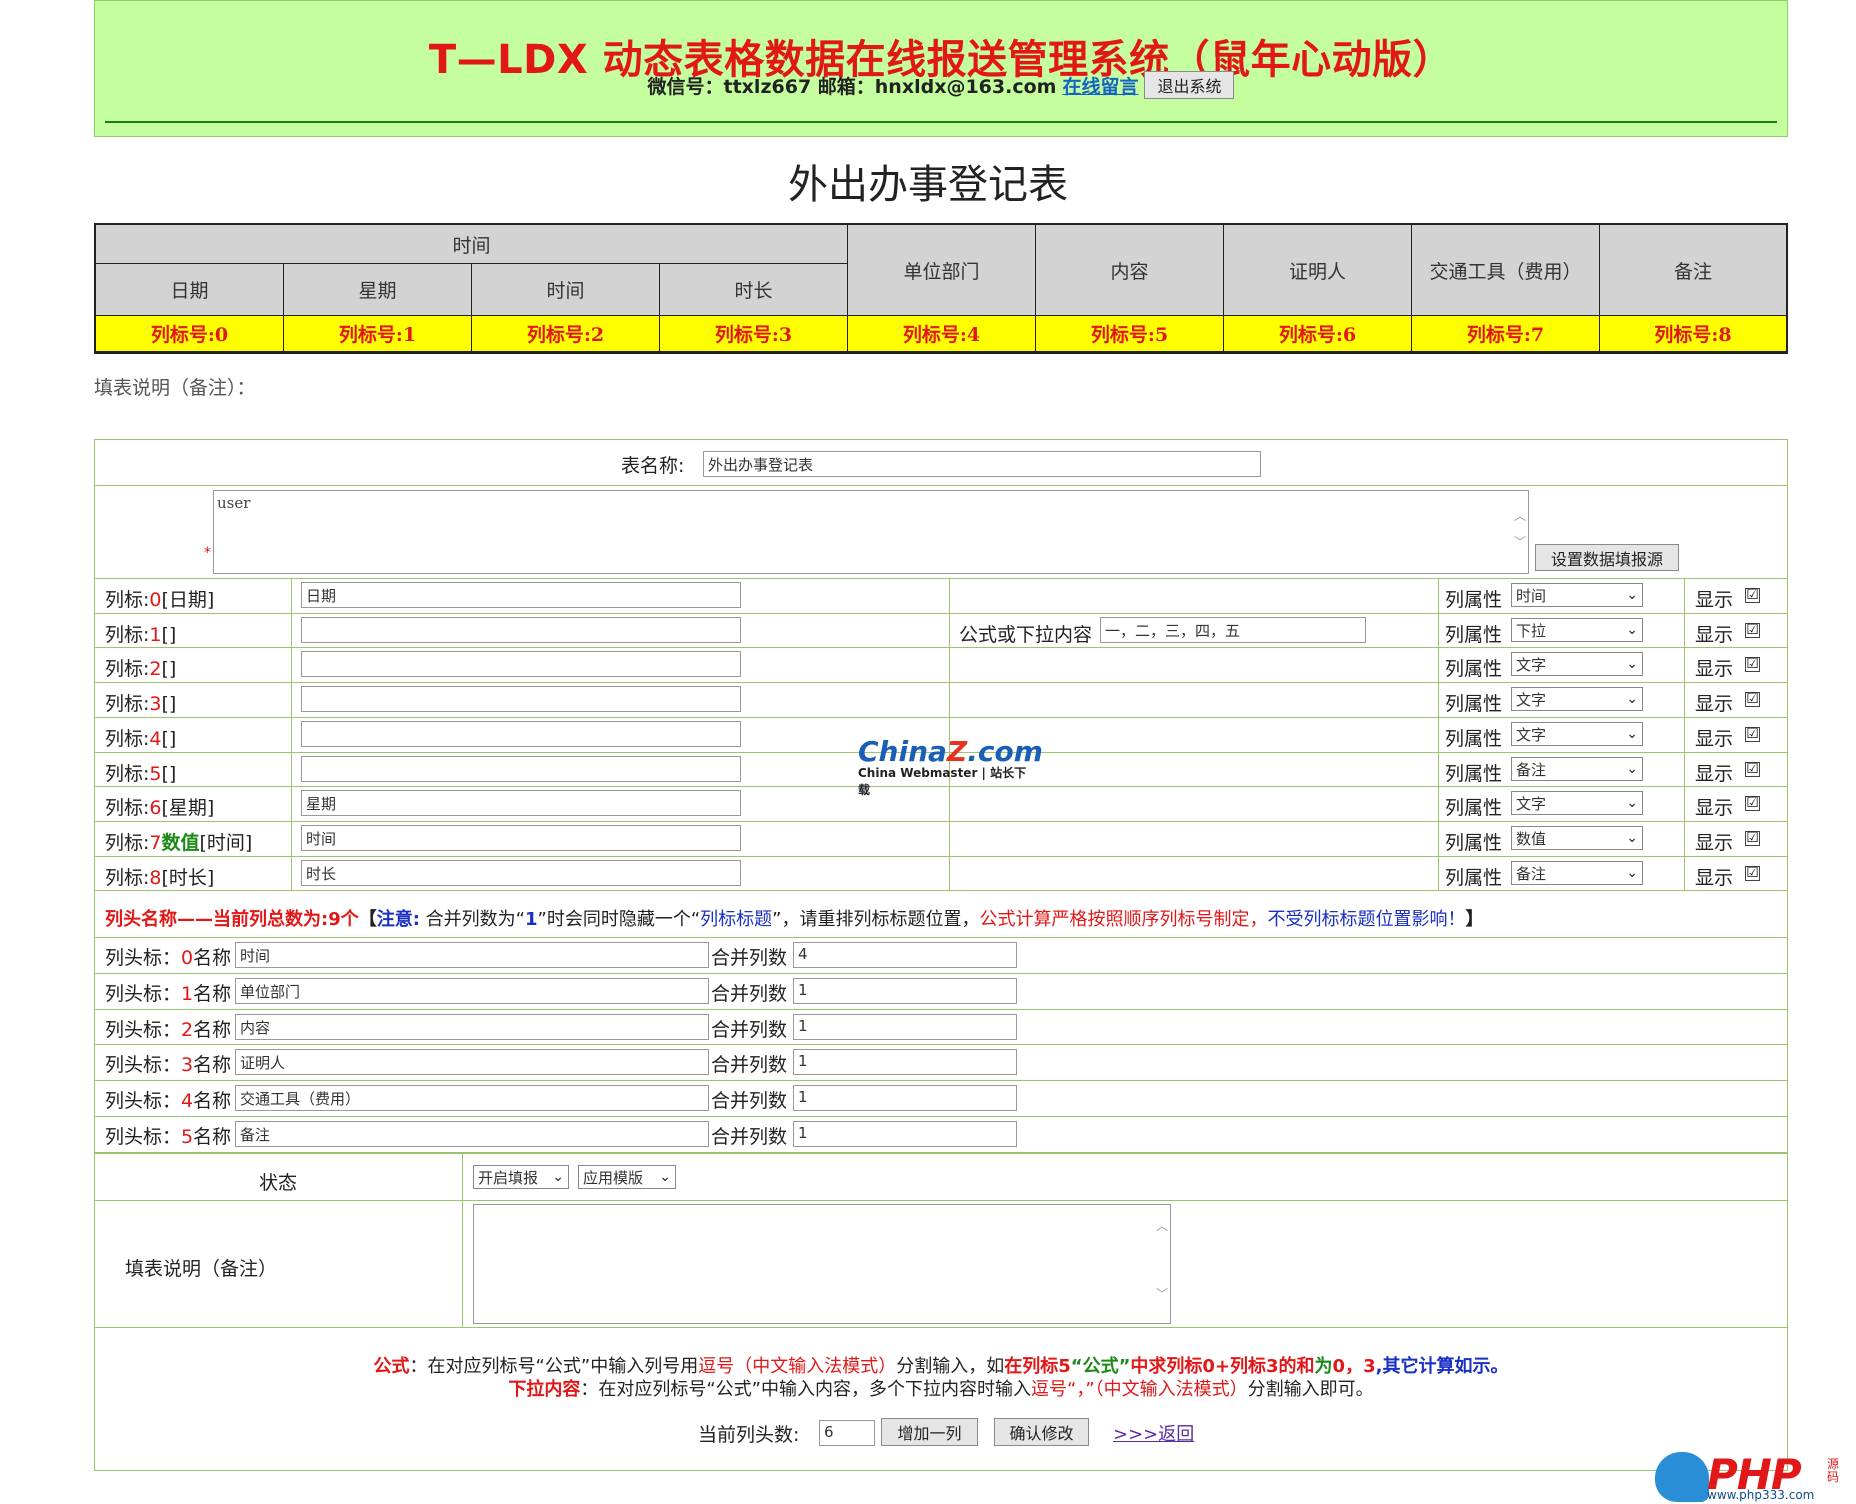  Describe the element at coordinates (1577, 838) in the screenshot. I see `column-attr-select: 数值 ⌄` at that location.